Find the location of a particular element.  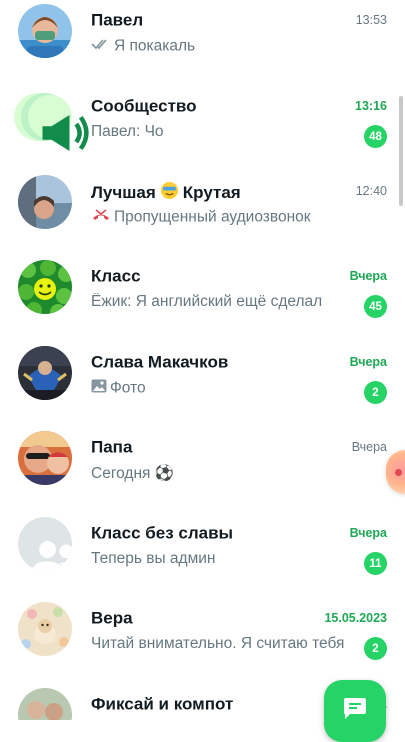

chat-preview: Теперь вы админ is located at coordinates (153, 558).